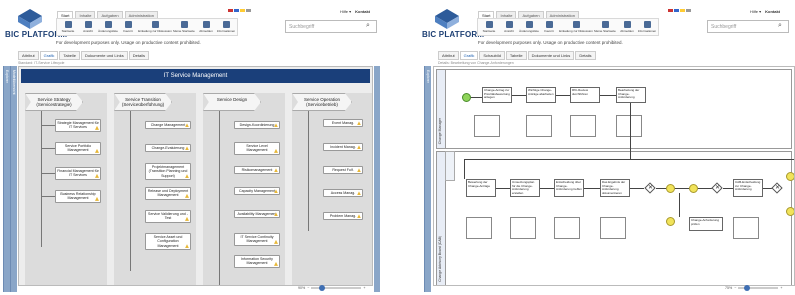  What do you see at coordinates (377, 179) in the screenshot?
I see `properties-sidebar` at bounding box center [377, 179].